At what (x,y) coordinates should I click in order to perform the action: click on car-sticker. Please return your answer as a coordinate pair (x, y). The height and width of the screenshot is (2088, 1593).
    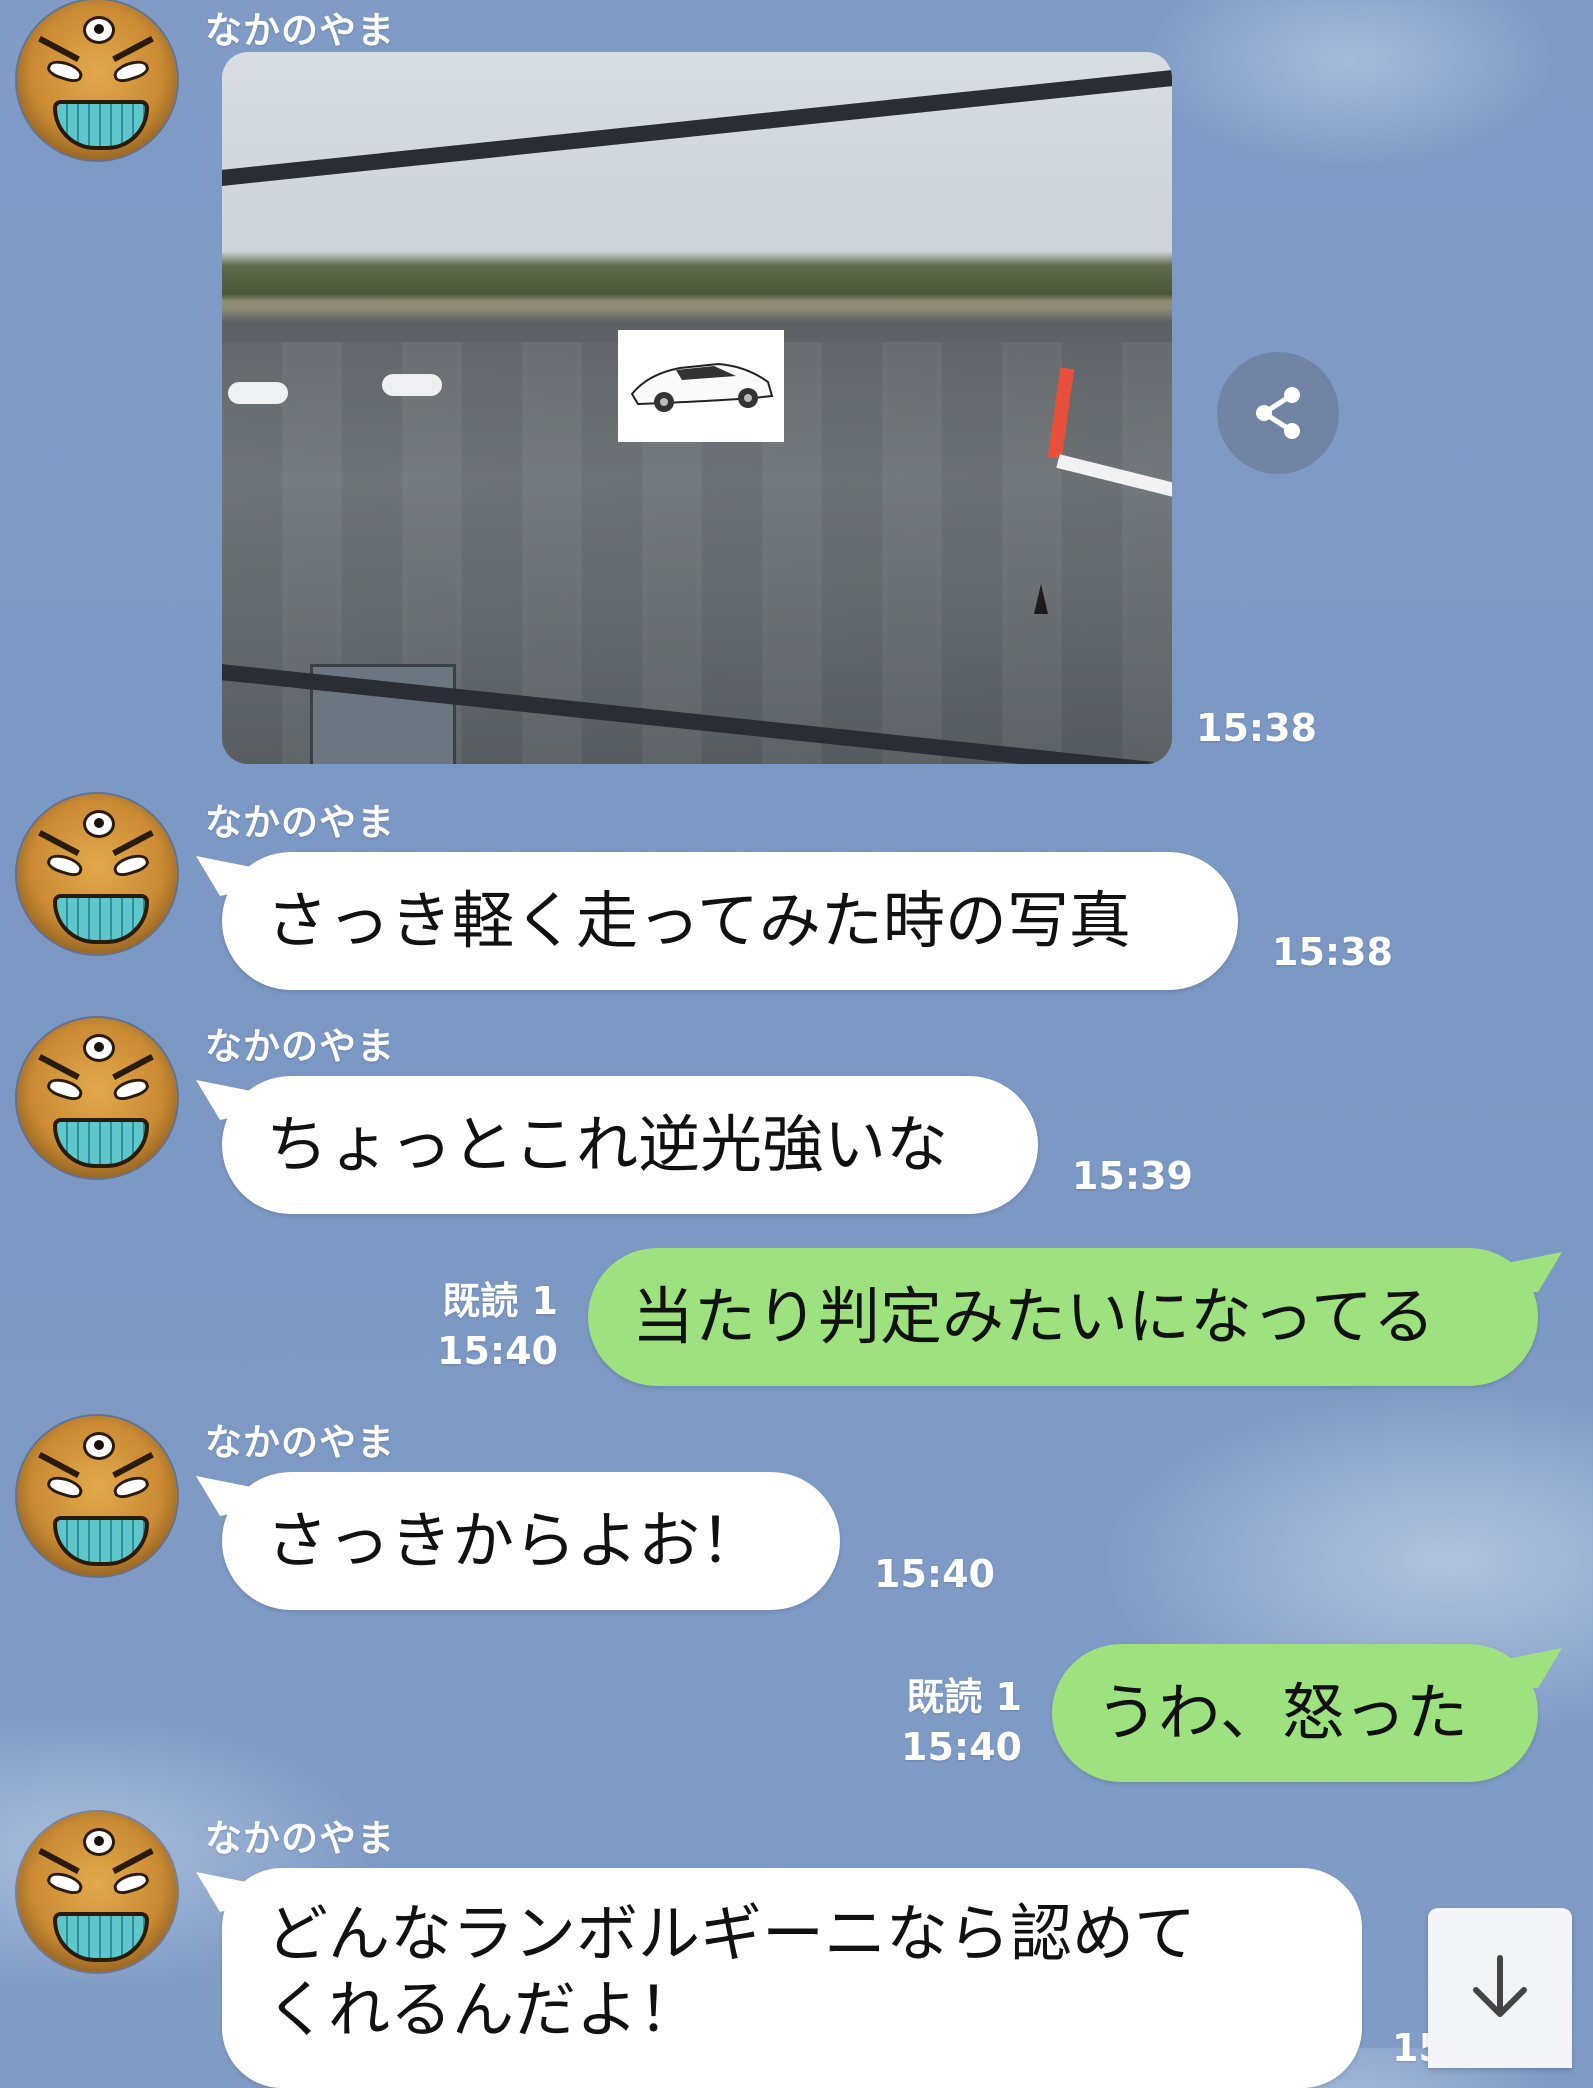
    Looking at the image, I should click on (701, 386).